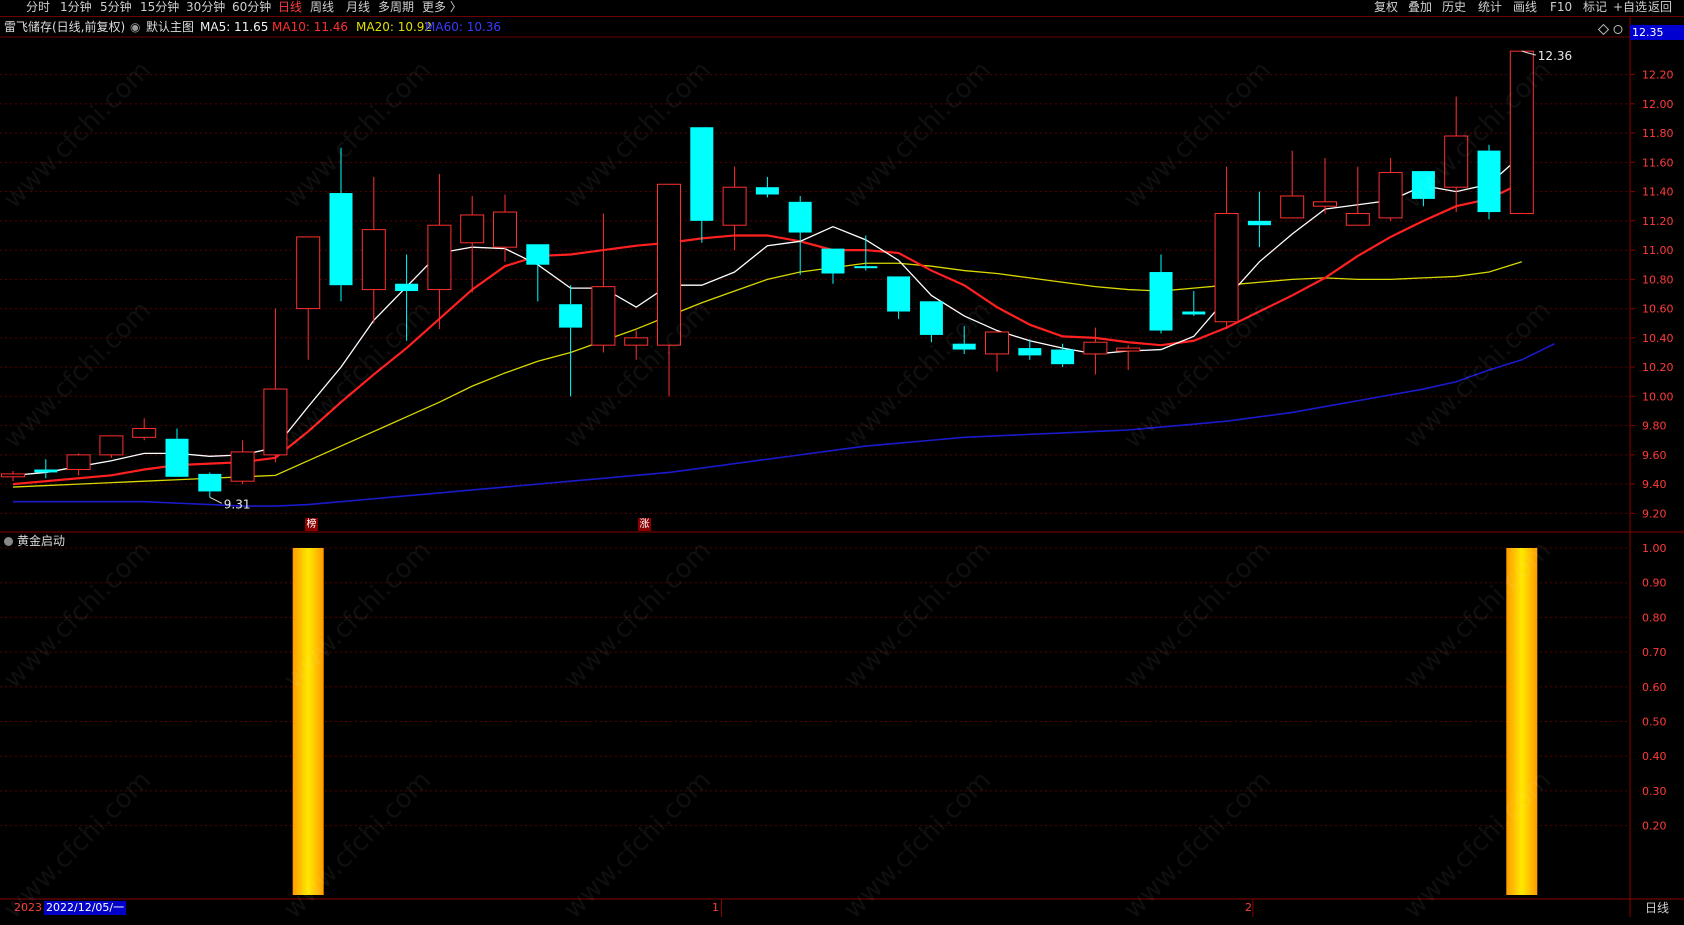 The width and height of the screenshot is (1684, 925). Describe the element at coordinates (1657, 908) in the screenshot. I see `period-label: 日线` at that location.